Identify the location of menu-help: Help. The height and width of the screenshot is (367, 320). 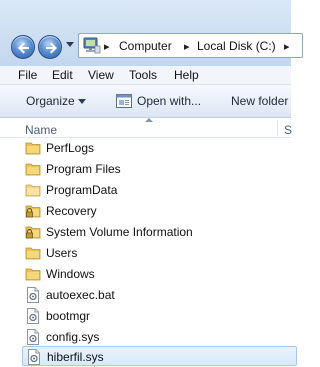
(186, 75).